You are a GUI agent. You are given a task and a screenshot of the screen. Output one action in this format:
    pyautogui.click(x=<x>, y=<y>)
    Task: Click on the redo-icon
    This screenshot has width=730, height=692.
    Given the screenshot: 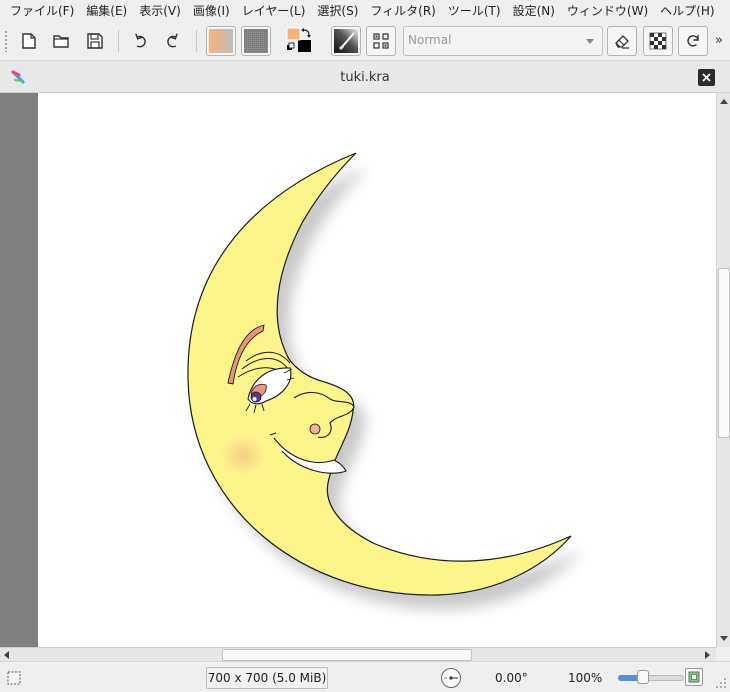 What is the action you would take?
    pyautogui.click(x=172, y=40)
    